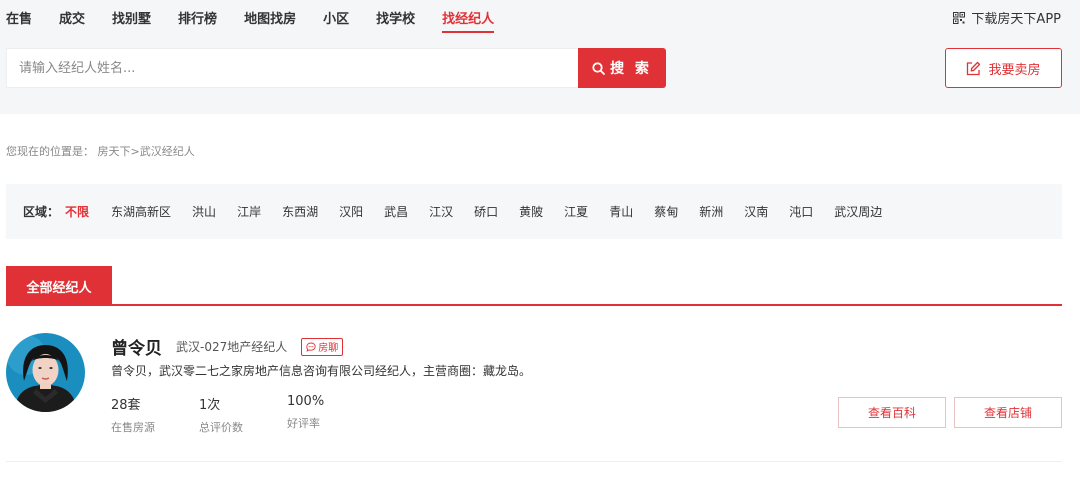  What do you see at coordinates (1016, 19) in the screenshot?
I see `download-app-label: 下载房天下APP` at bounding box center [1016, 19].